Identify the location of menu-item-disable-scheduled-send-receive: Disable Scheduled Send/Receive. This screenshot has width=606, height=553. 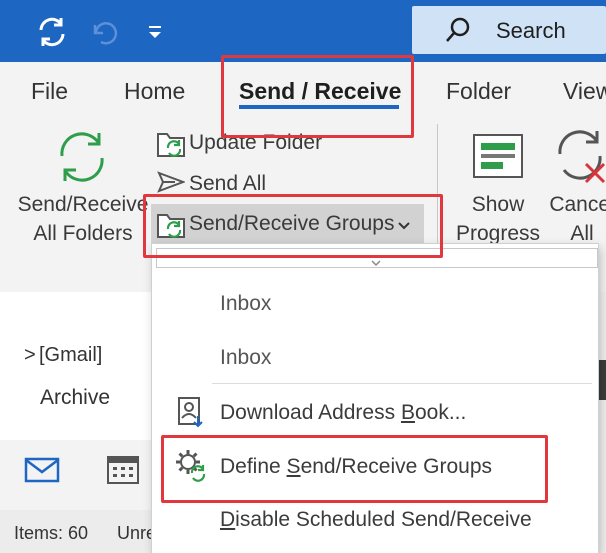
(376, 520).